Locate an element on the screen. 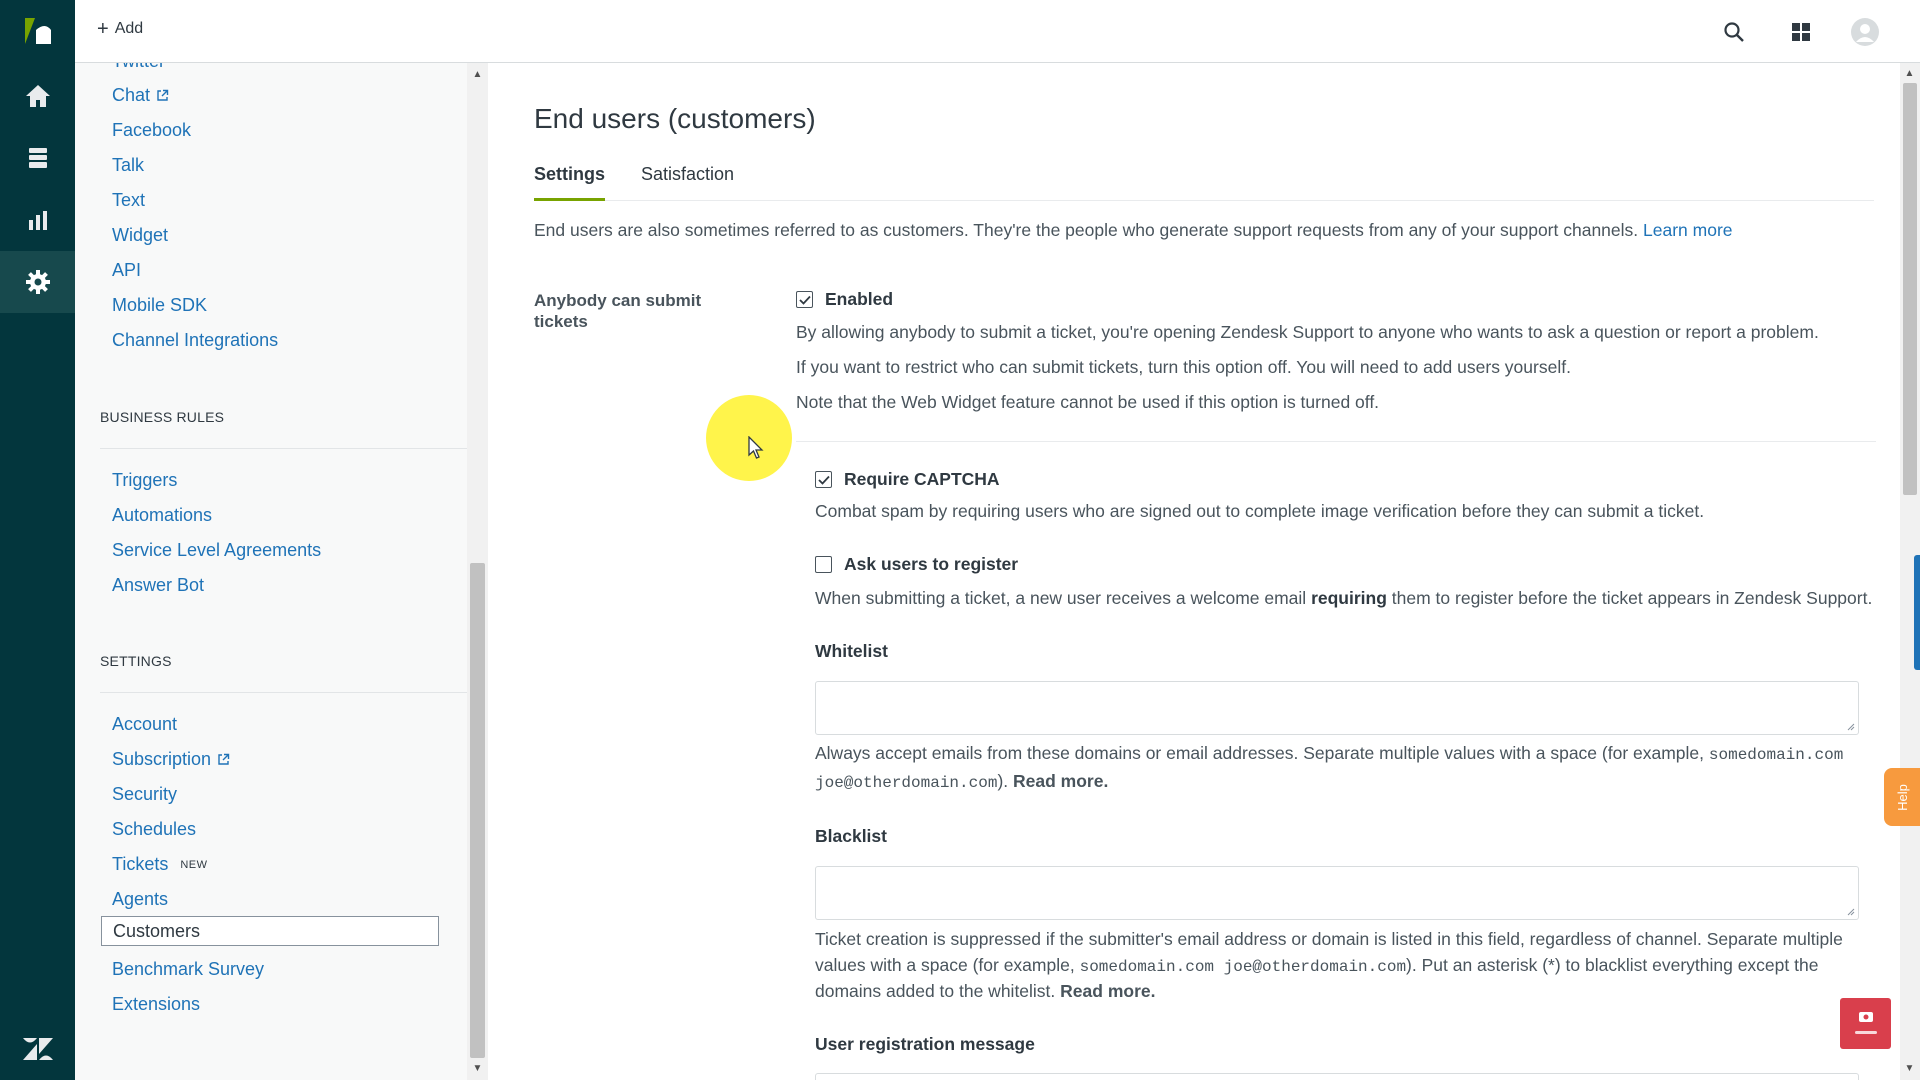  whitelist-read-more-link: Read more. is located at coordinates (1060, 781).